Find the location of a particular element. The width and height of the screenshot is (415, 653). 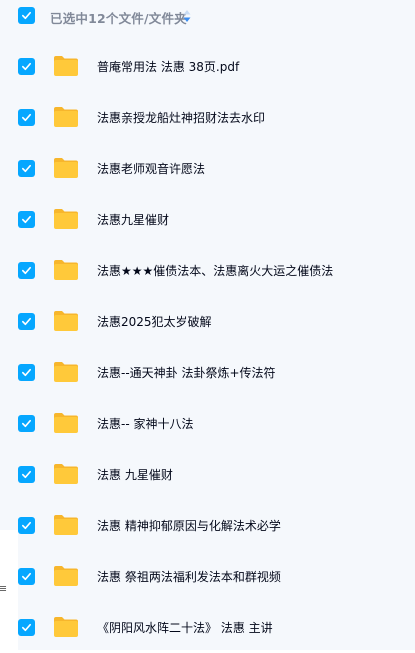

file-row-11: 法惠 祭祖两法福利发法本和群视频 is located at coordinates (207, 576).